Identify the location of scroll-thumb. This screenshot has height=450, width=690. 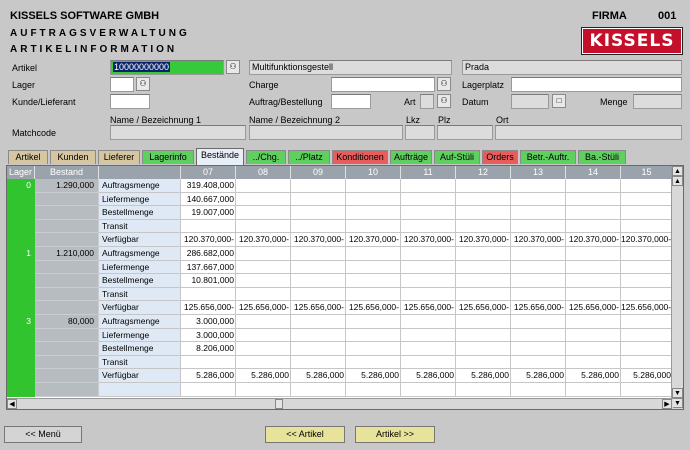
(279, 404).